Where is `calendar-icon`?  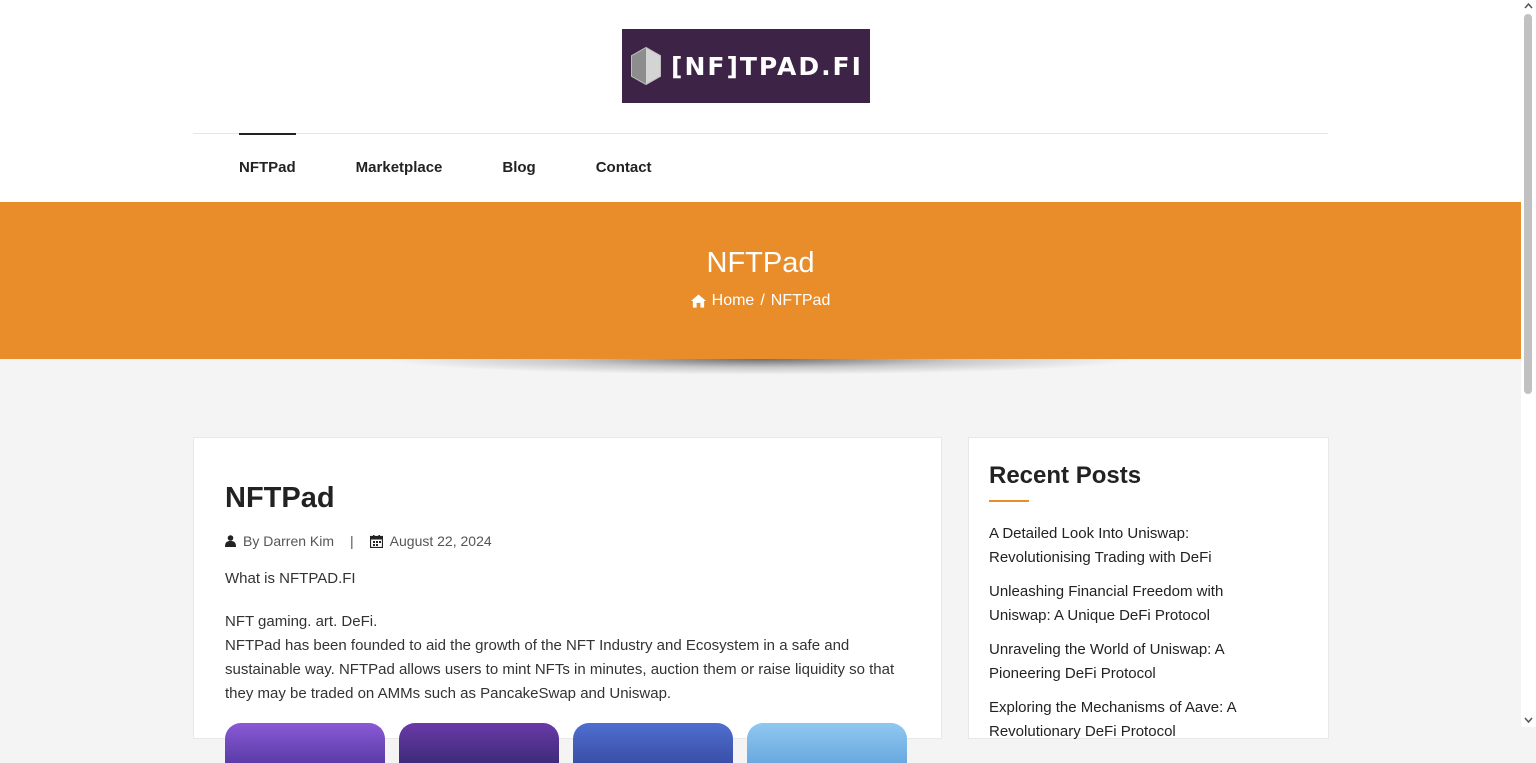
calendar-icon is located at coordinates (376, 541).